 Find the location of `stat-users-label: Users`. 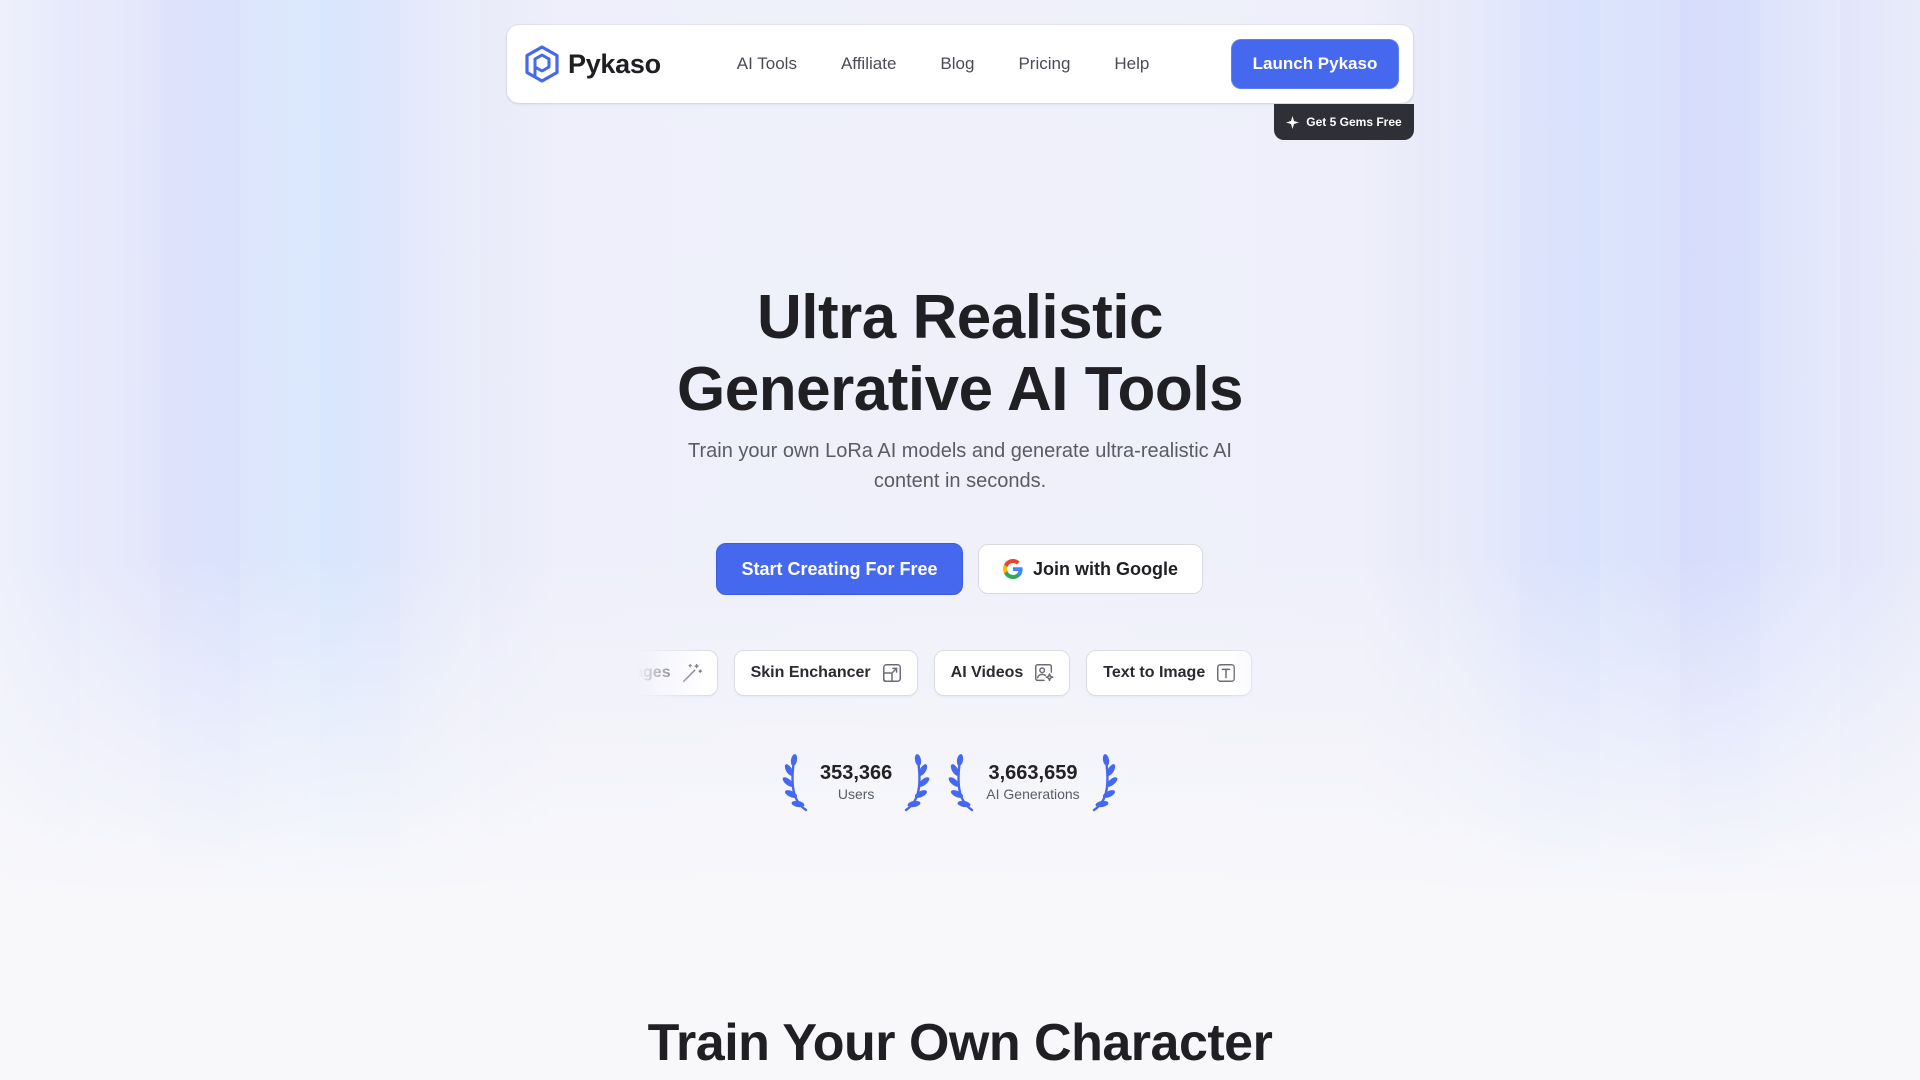

stat-users-label: Users is located at coordinates (856, 794).